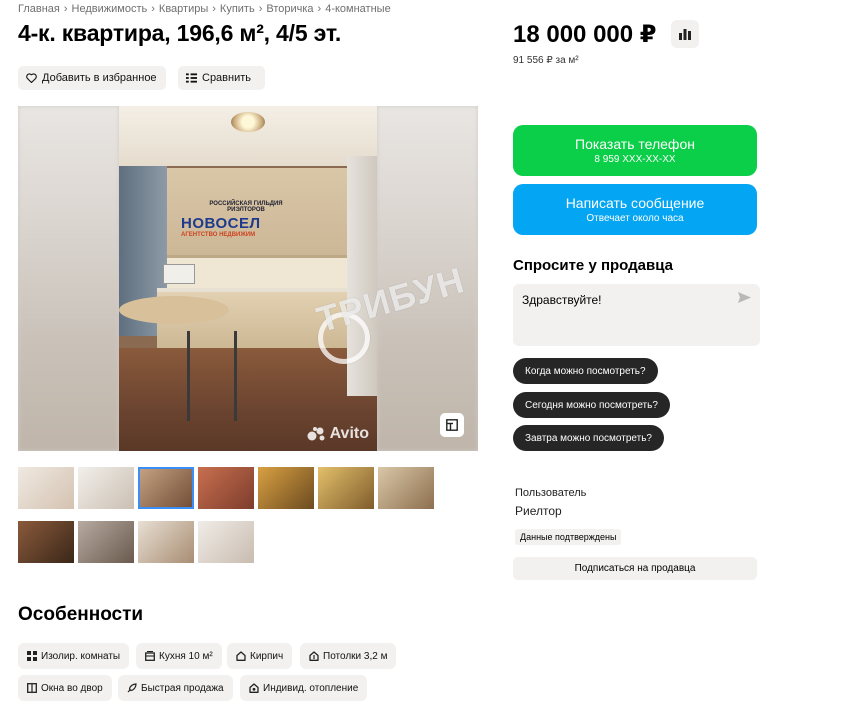 The image size is (848, 708). I want to click on favorites-label: Добавить в избранное, so click(99, 78).